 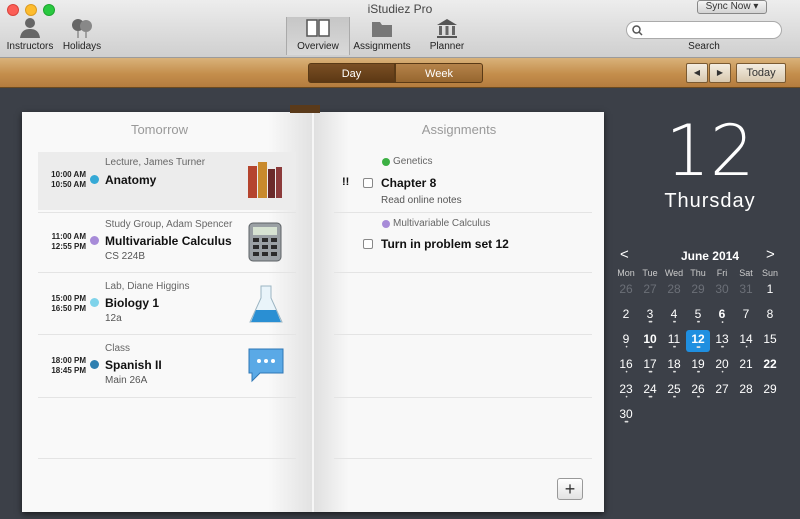 What do you see at coordinates (770, 291) in the screenshot?
I see `calendar-day: 1` at bounding box center [770, 291].